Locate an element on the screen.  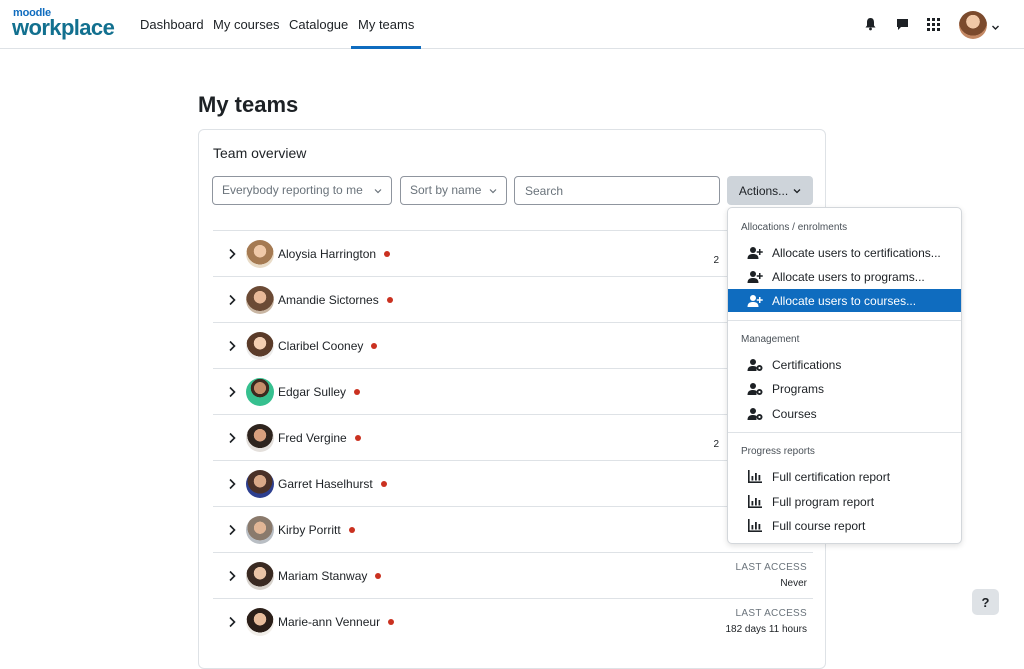
member-name: Garret Haselhurst is located at coordinates (332, 484).